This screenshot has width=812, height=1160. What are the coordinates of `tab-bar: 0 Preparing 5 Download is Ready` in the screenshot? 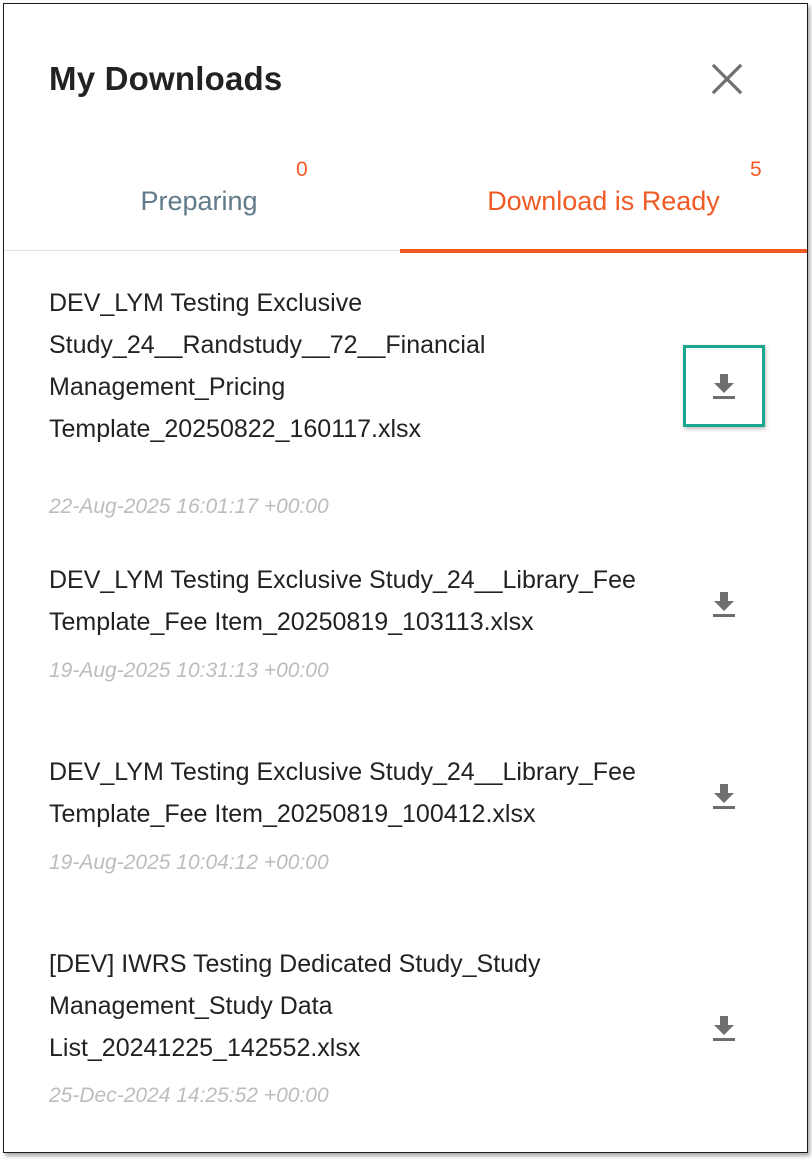 It's located at (405, 198).